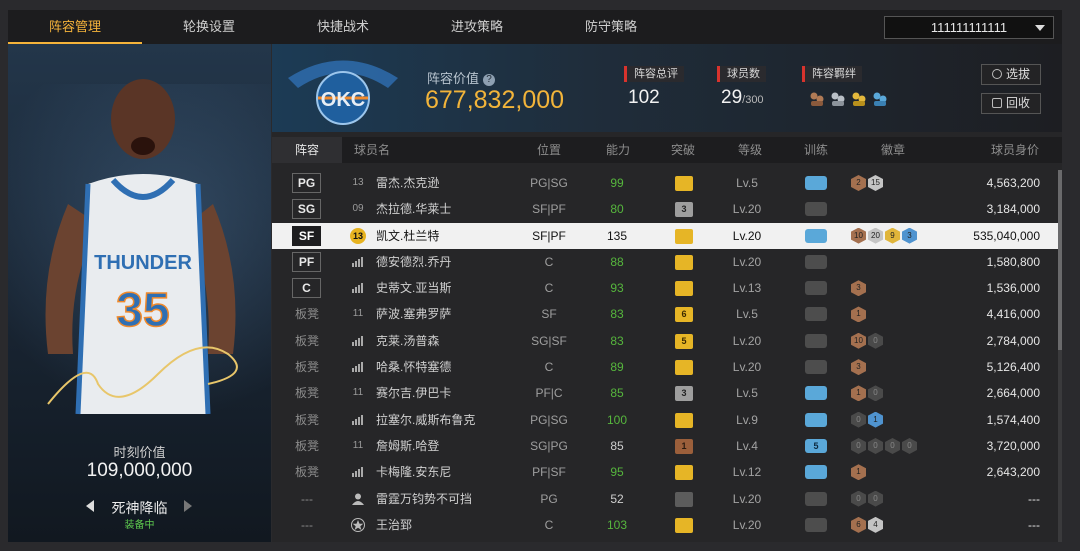  What do you see at coordinates (884, 235) in the screenshot?
I see `badge-list: 10 20 9 3` at bounding box center [884, 235].